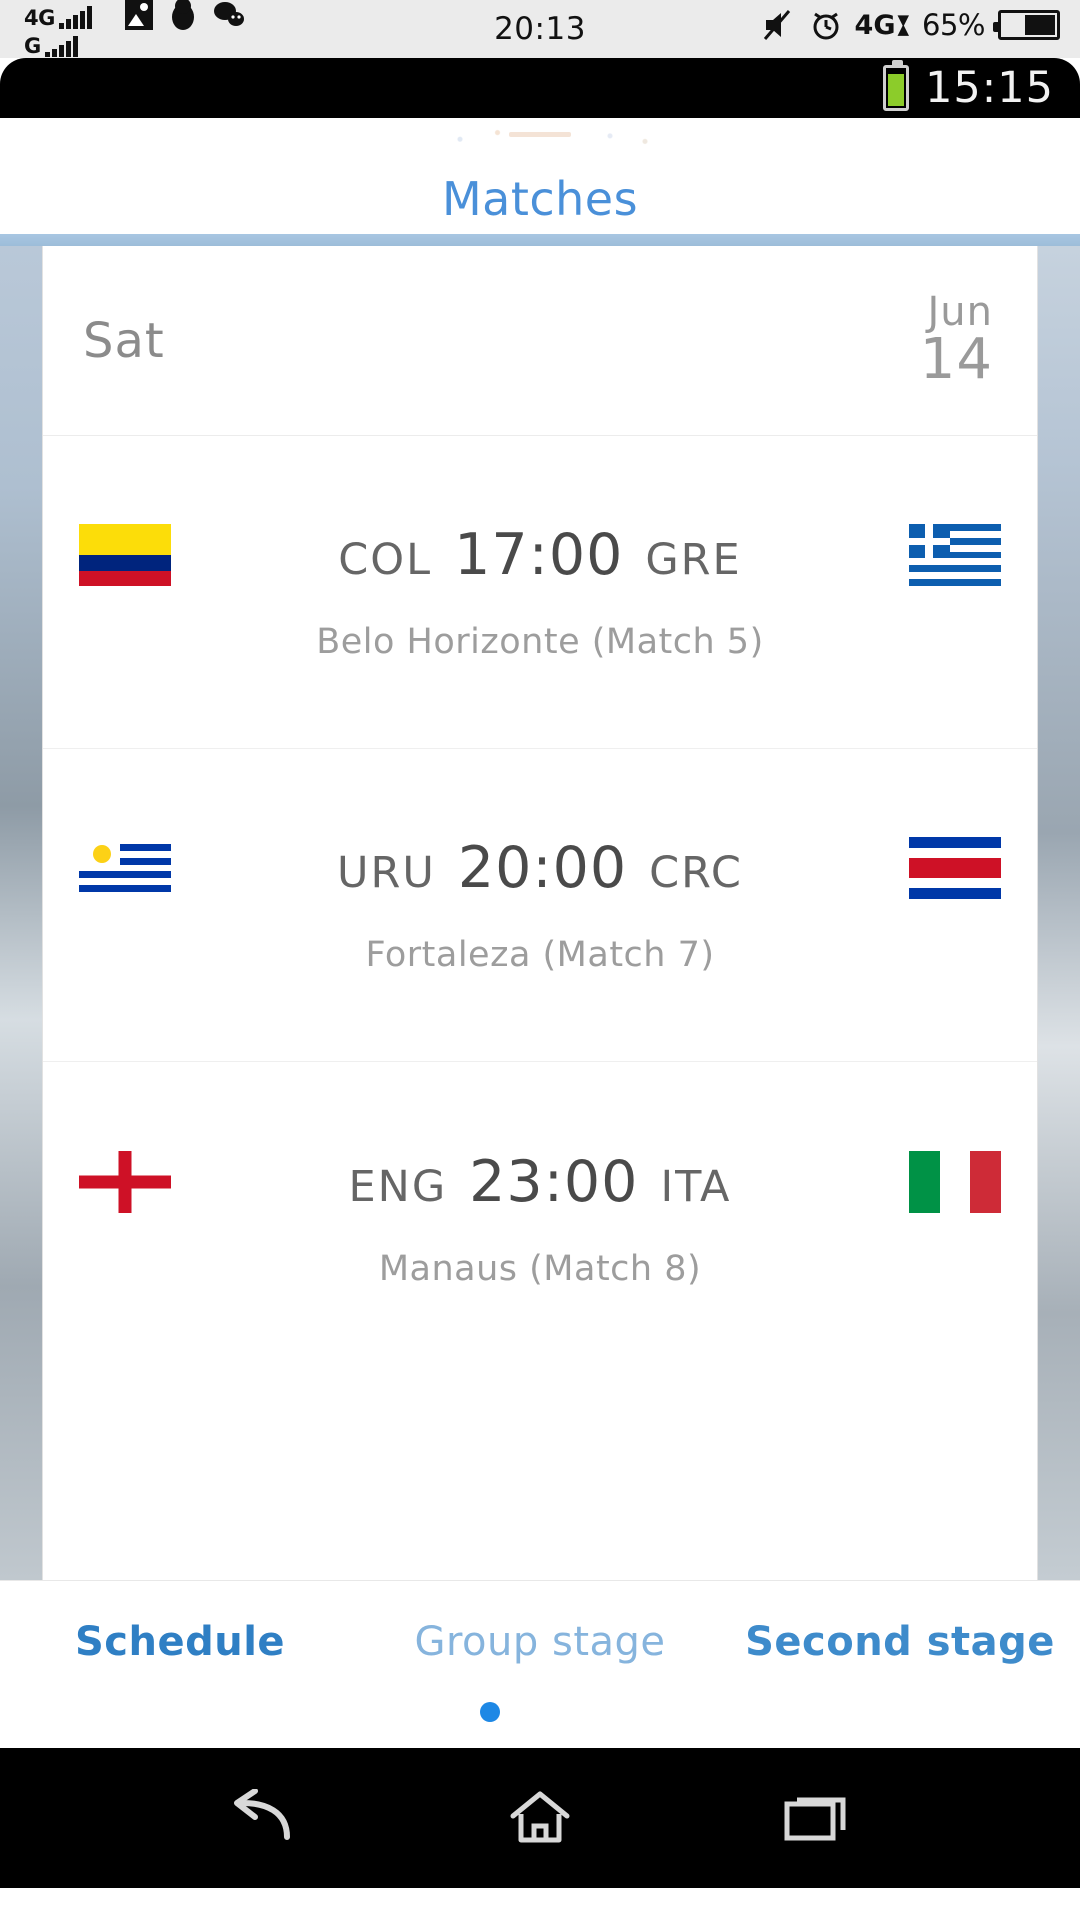 The width and height of the screenshot is (1080, 1920). What do you see at coordinates (125, 555) in the screenshot?
I see `colombia-flag` at bounding box center [125, 555].